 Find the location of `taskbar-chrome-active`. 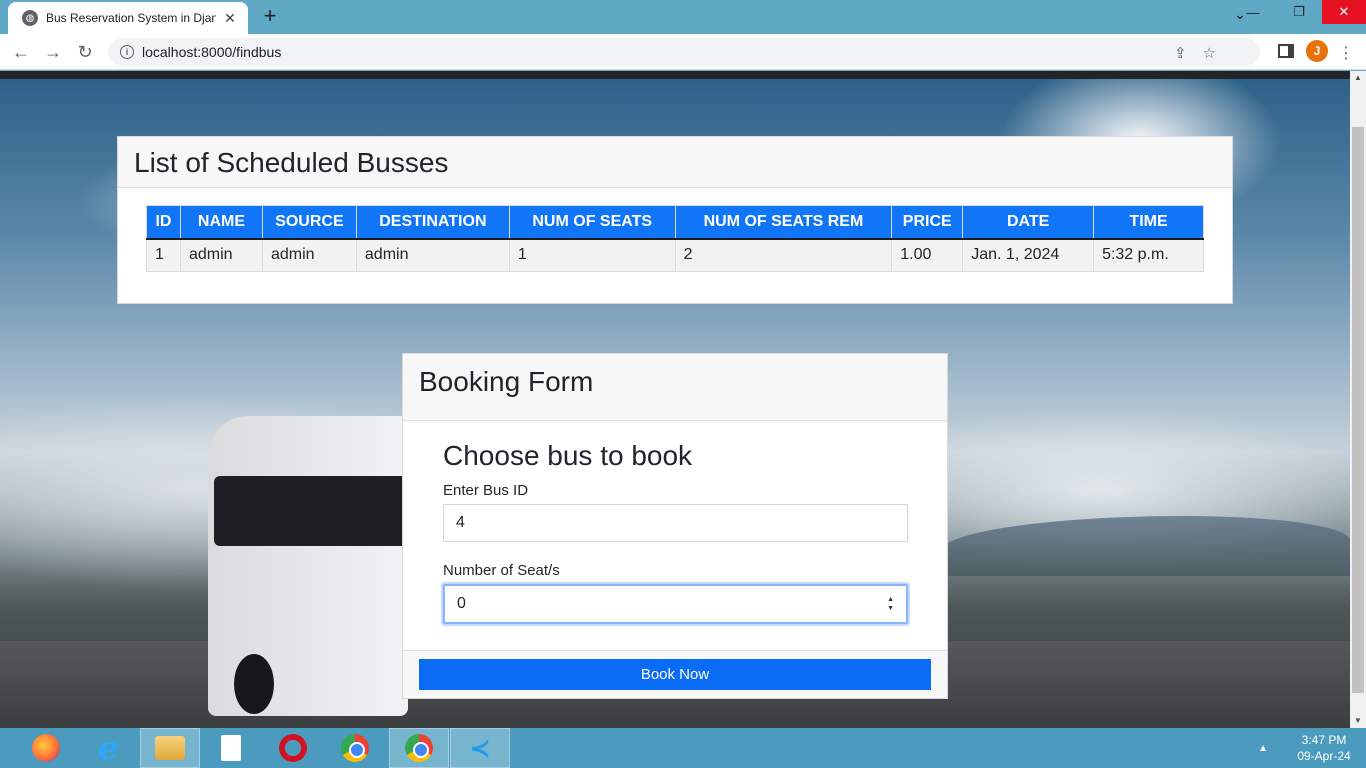

taskbar-chrome-active is located at coordinates (419, 748).